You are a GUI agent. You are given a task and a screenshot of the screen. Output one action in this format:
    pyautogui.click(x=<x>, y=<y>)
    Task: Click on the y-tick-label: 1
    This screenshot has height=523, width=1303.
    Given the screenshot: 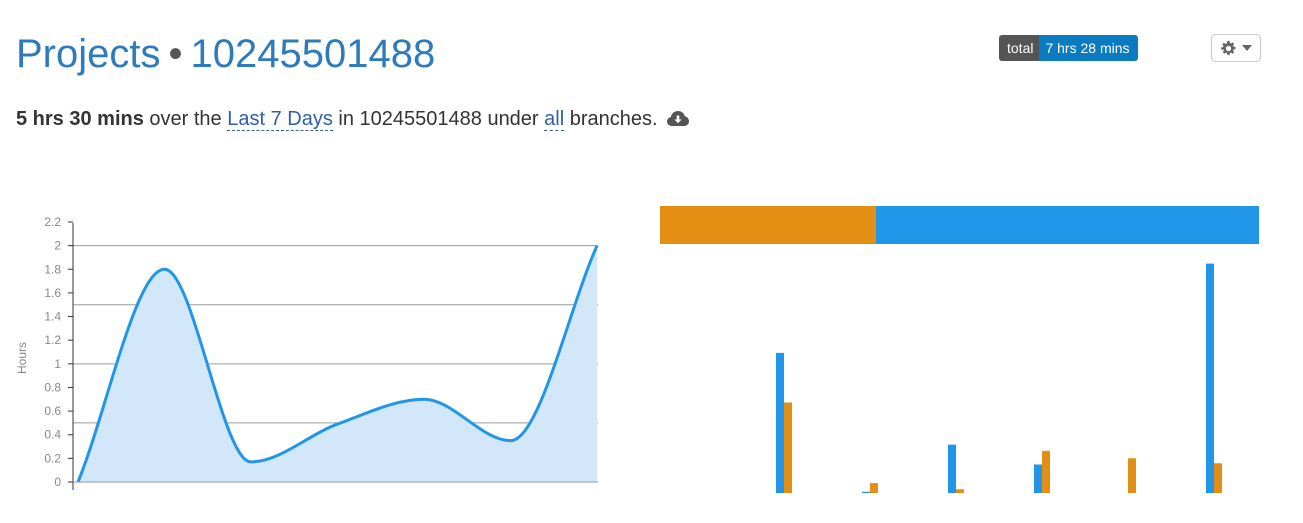 What is the action you would take?
    pyautogui.click(x=57, y=364)
    